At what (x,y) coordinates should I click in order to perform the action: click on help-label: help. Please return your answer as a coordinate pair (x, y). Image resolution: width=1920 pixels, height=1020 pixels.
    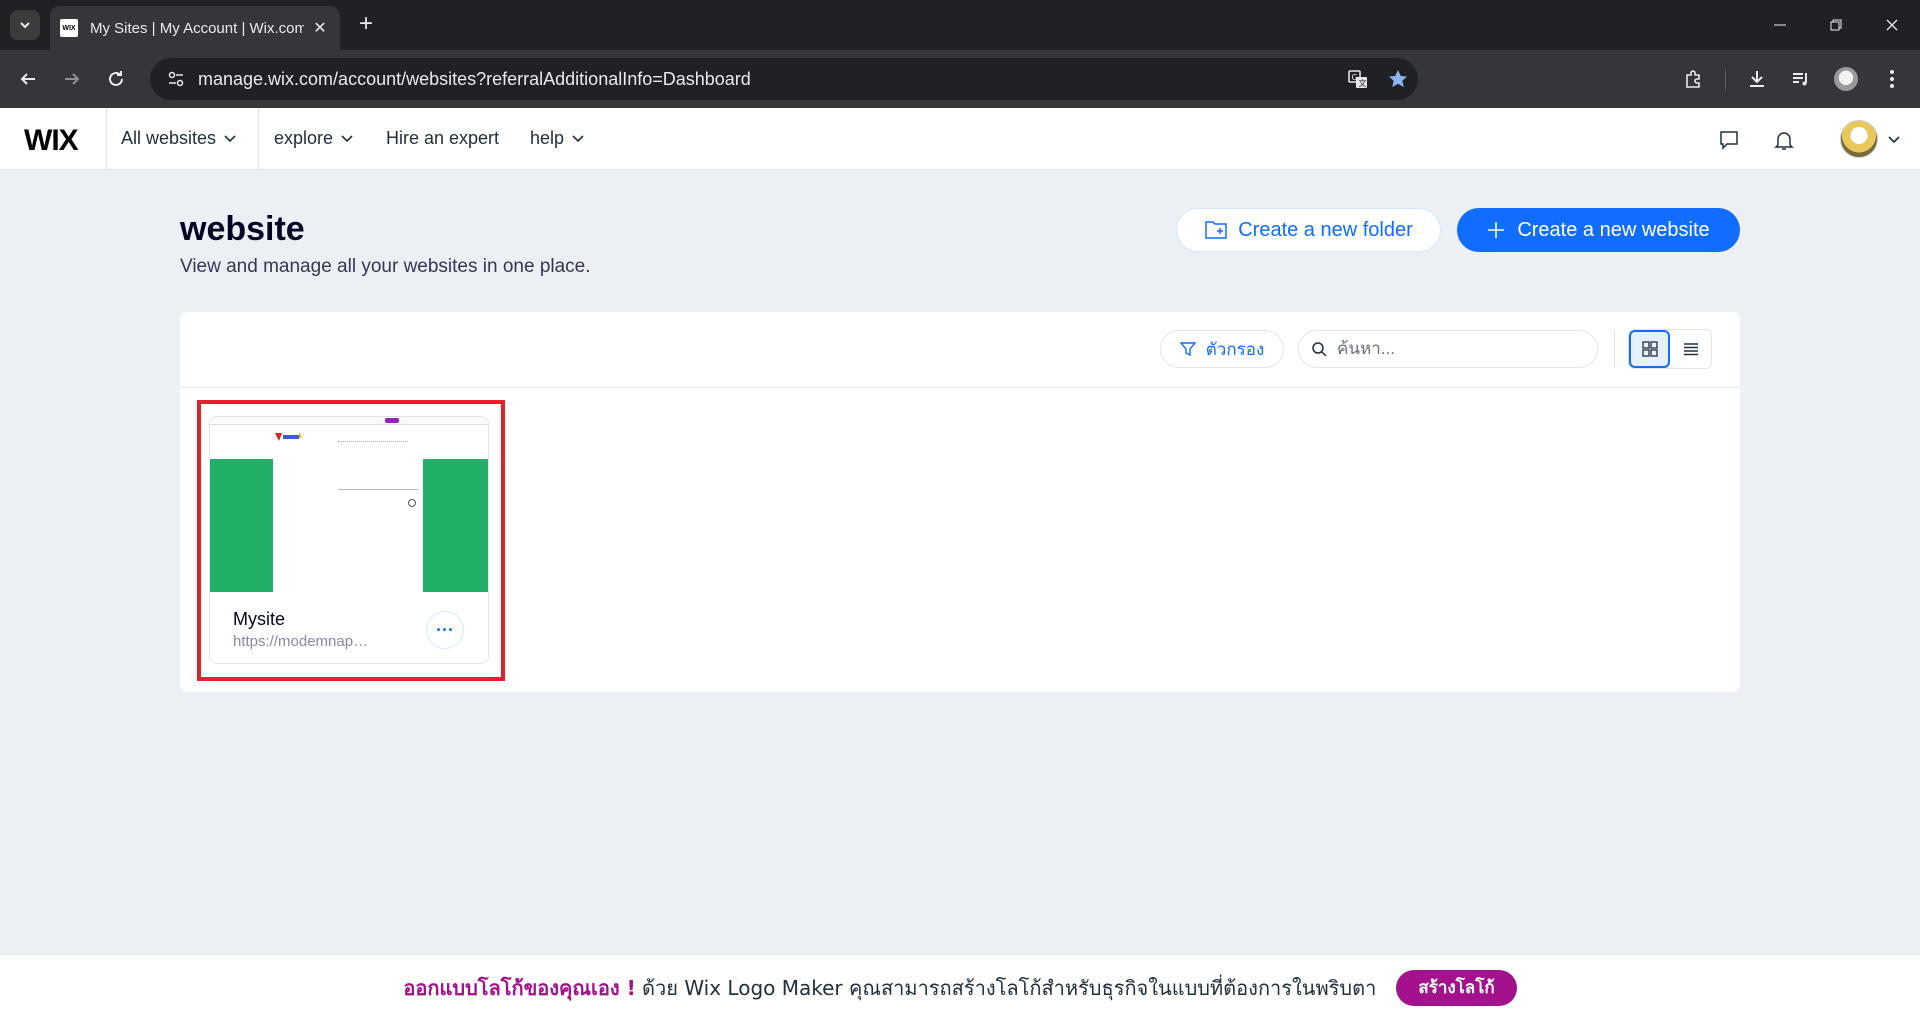
    Looking at the image, I should click on (547, 138).